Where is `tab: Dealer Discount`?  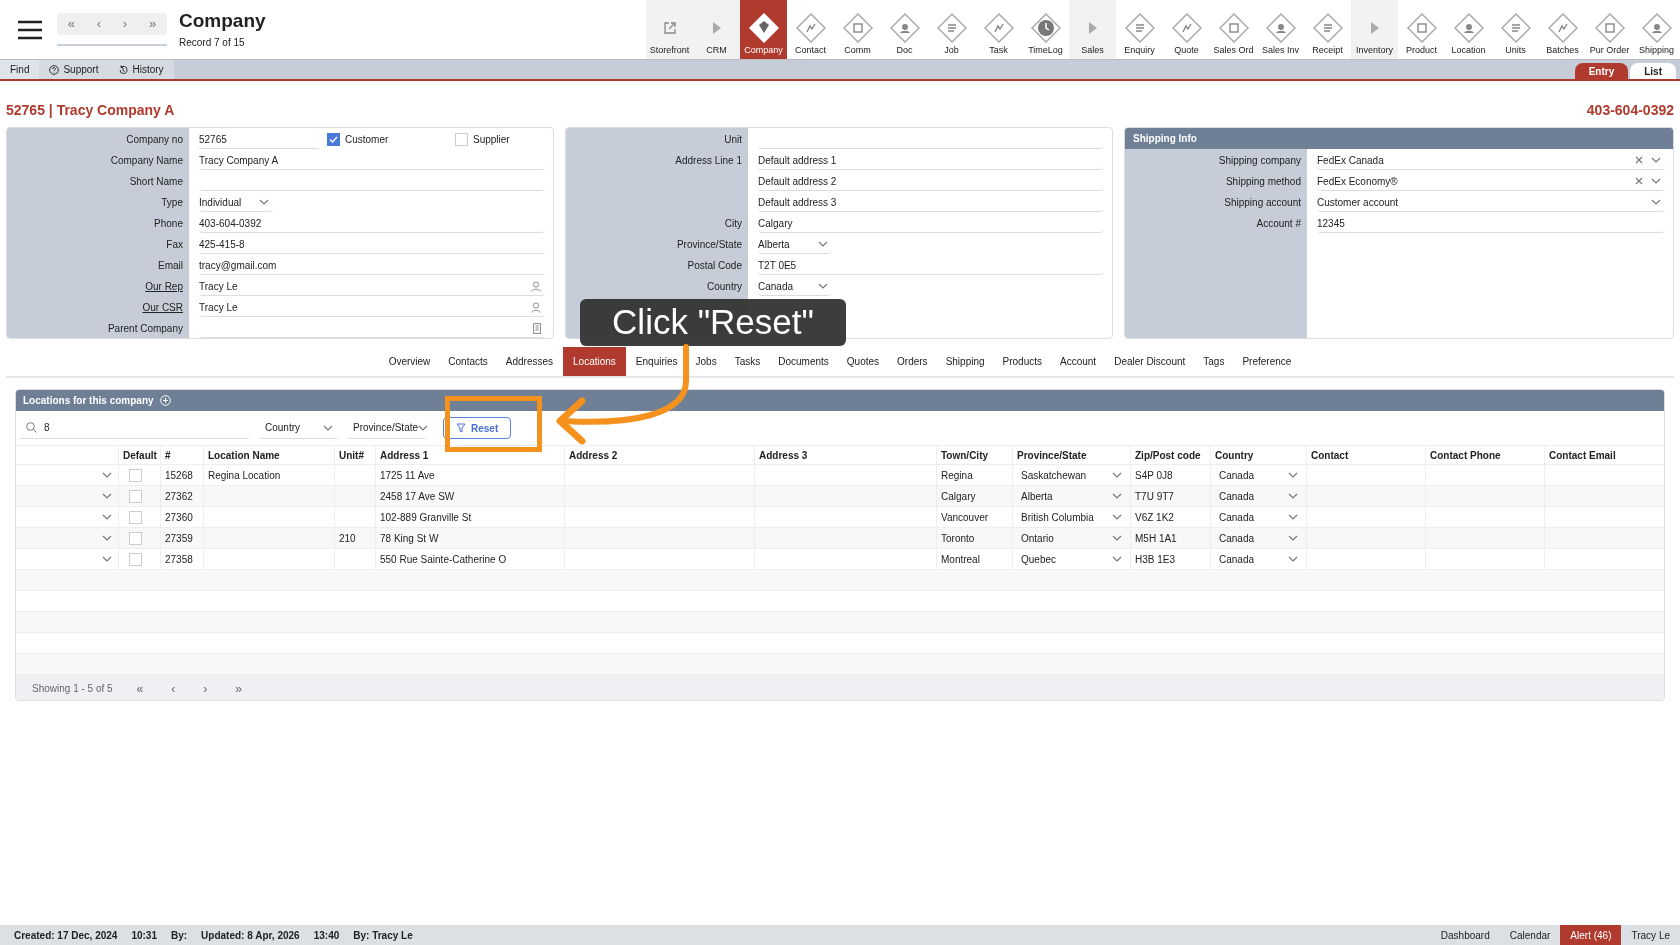
tab: Dealer Discount is located at coordinates (1150, 361).